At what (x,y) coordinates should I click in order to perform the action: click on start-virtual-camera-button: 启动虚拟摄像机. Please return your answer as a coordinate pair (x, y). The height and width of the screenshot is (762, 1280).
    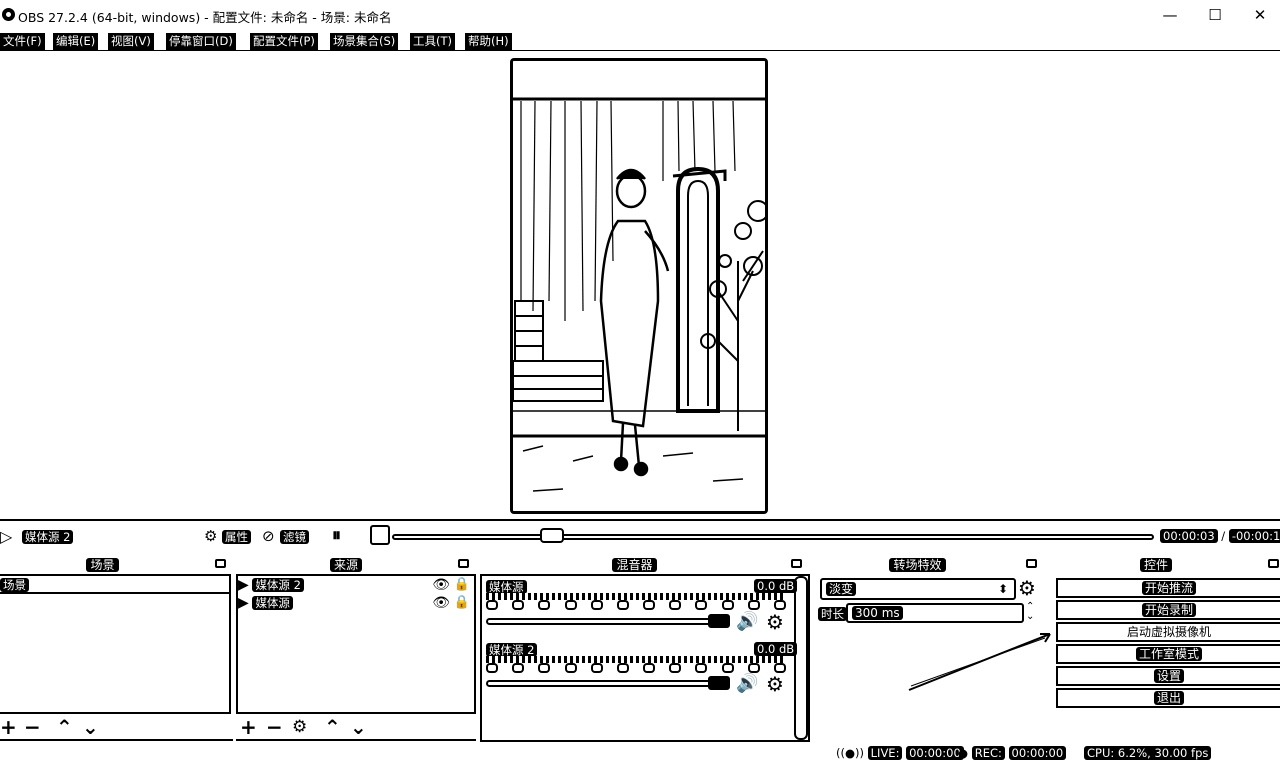
    Looking at the image, I should click on (1168, 632).